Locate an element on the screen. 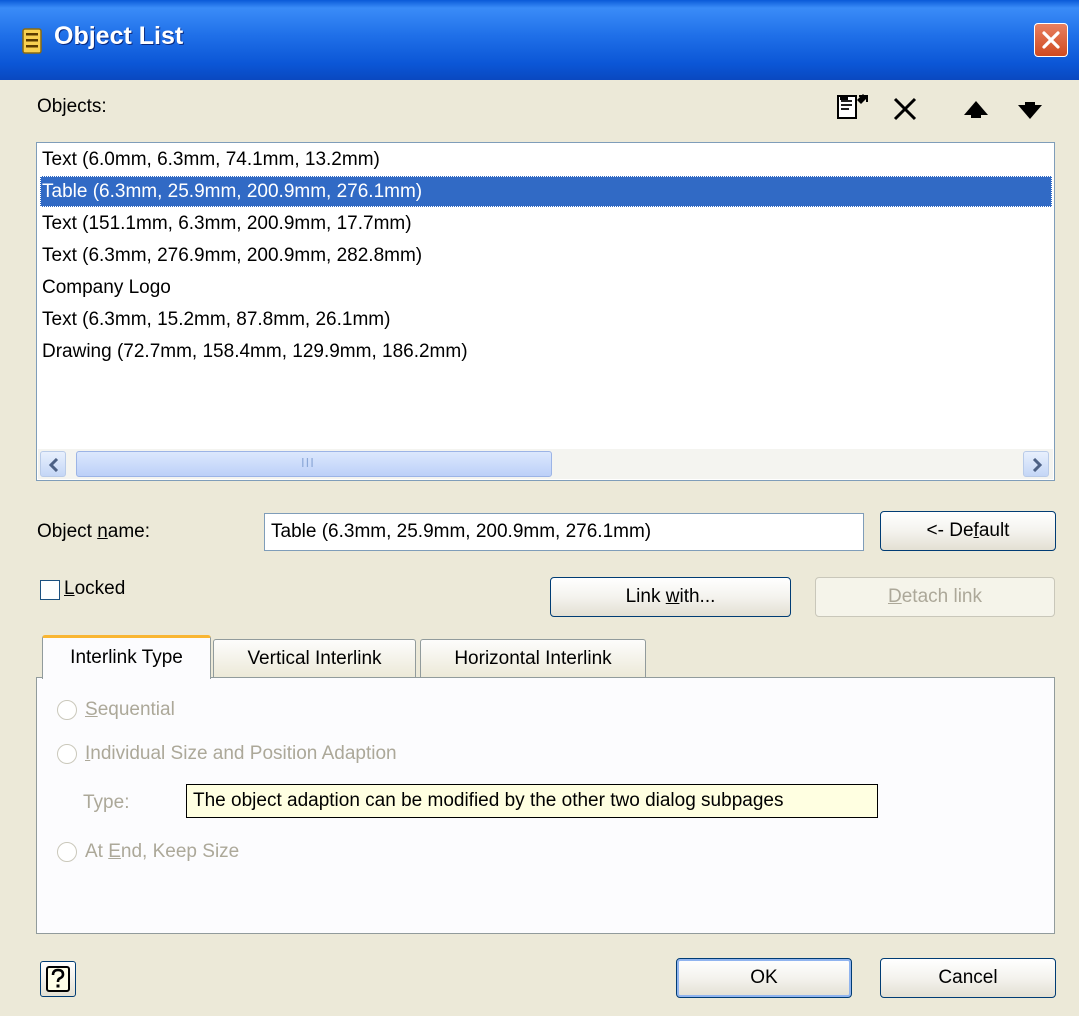 The height and width of the screenshot is (1016, 1079). close-button is located at coordinates (1051, 40).